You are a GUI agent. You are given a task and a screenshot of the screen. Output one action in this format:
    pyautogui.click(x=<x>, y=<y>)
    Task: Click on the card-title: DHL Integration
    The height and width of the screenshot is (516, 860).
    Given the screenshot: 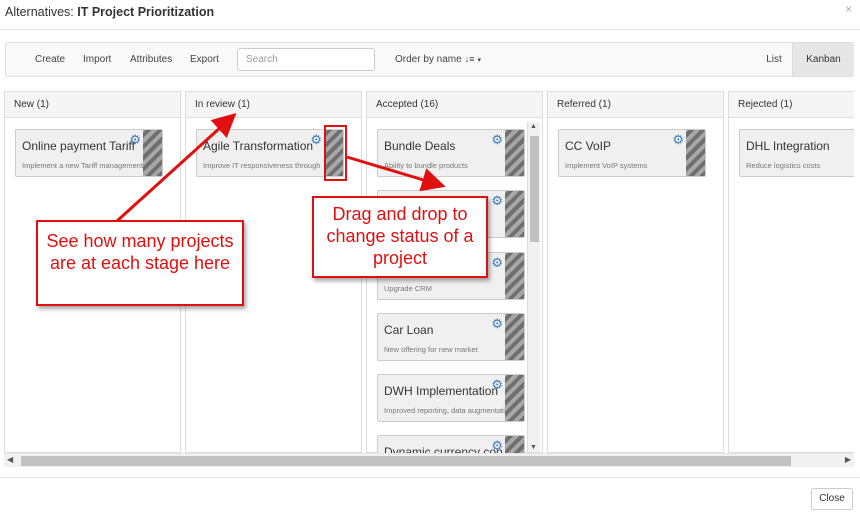 What is the action you would take?
    pyautogui.click(x=788, y=146)
    